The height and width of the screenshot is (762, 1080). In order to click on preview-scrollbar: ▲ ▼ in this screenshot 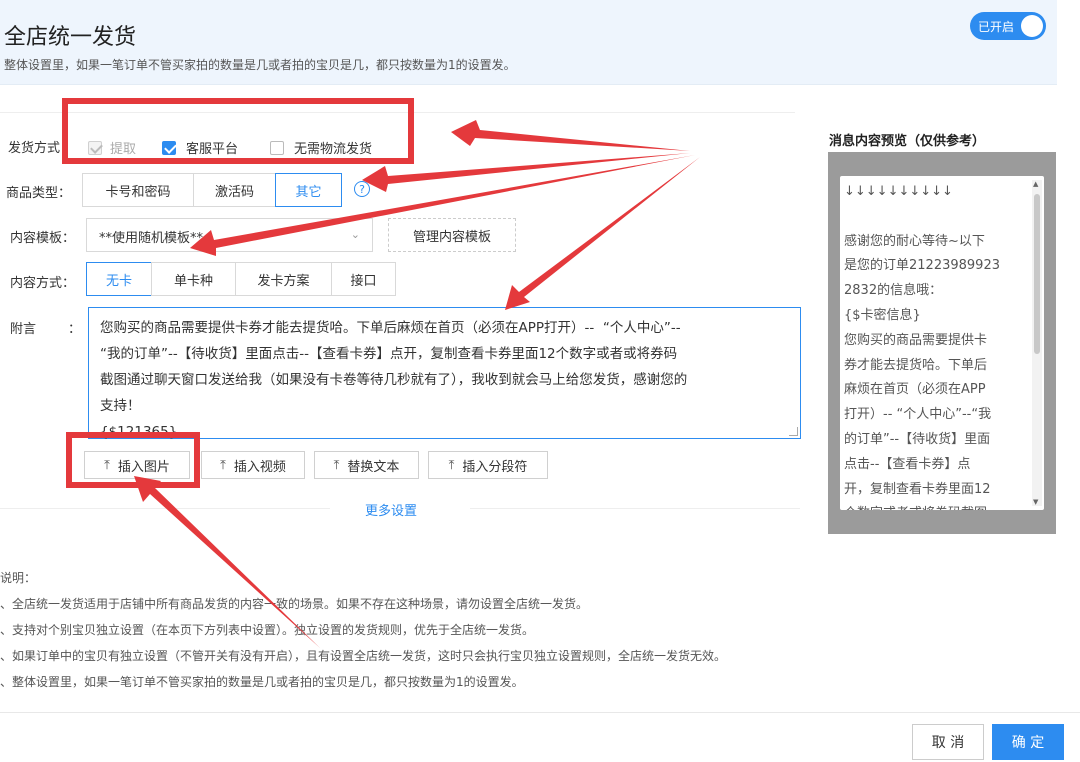, I will do `click(1037, 343)`.